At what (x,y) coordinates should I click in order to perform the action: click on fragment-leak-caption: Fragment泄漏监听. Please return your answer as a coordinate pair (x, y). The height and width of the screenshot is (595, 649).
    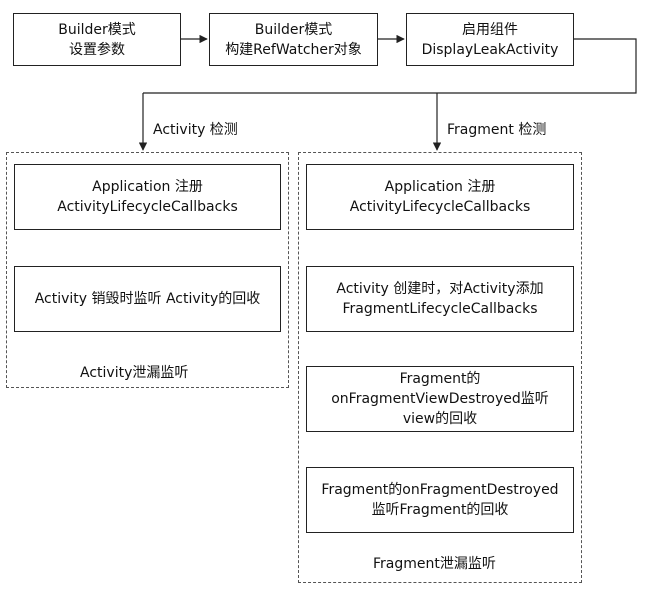
    Looking at the image, I should click on (434, 564).